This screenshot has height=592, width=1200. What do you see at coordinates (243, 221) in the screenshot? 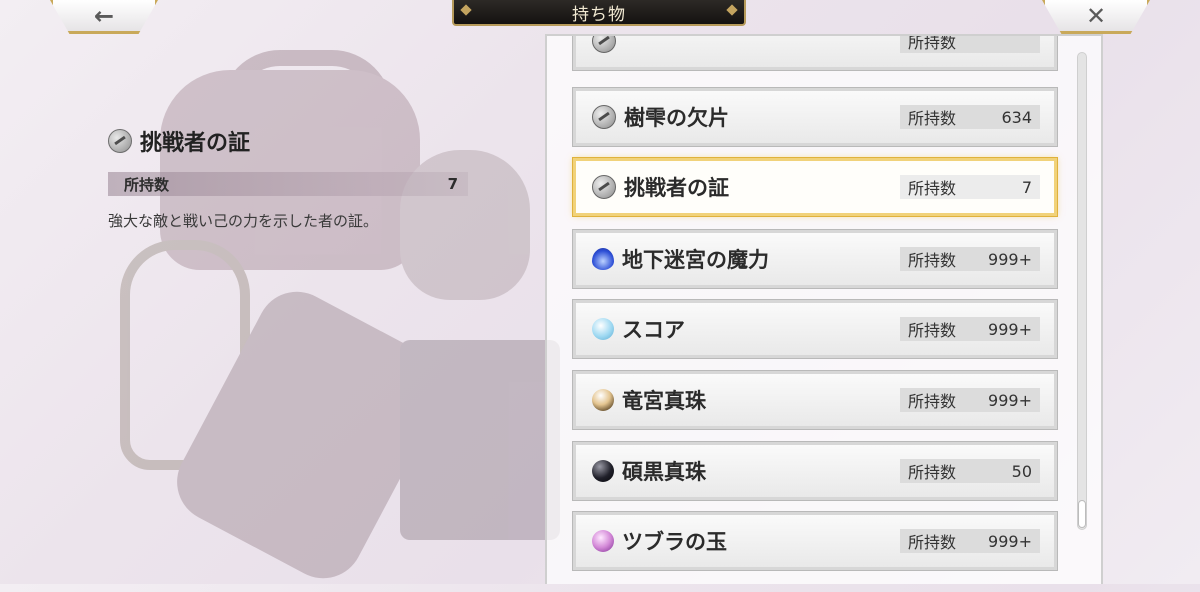
I see `detail-description: 強大な敵と戦い己の力を示した者の証。` at bounding box center [243, 221].